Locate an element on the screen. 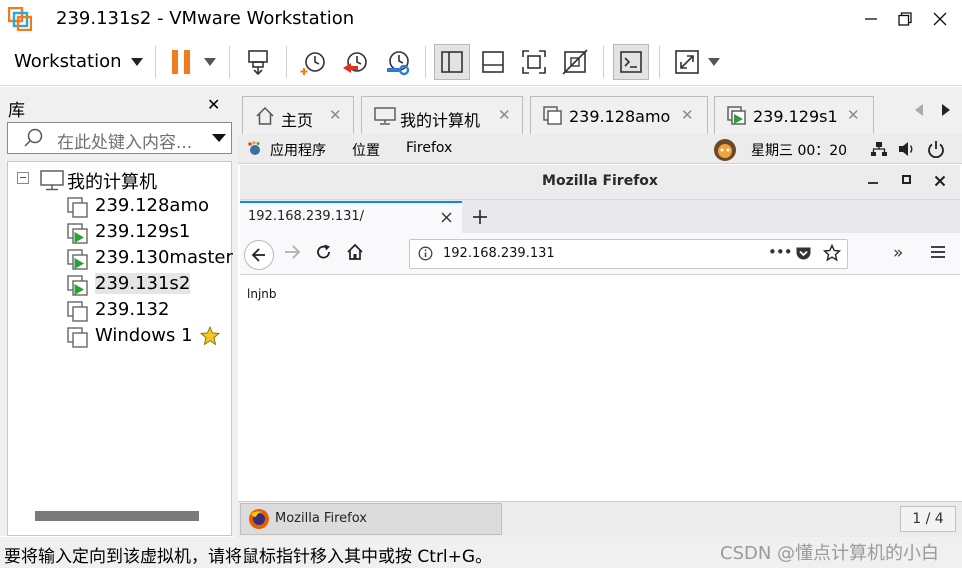 The height and width of the screenshot is (568, 962). taskbar-item-label: Mozilla Firefox is located at coordinates (321, 518).